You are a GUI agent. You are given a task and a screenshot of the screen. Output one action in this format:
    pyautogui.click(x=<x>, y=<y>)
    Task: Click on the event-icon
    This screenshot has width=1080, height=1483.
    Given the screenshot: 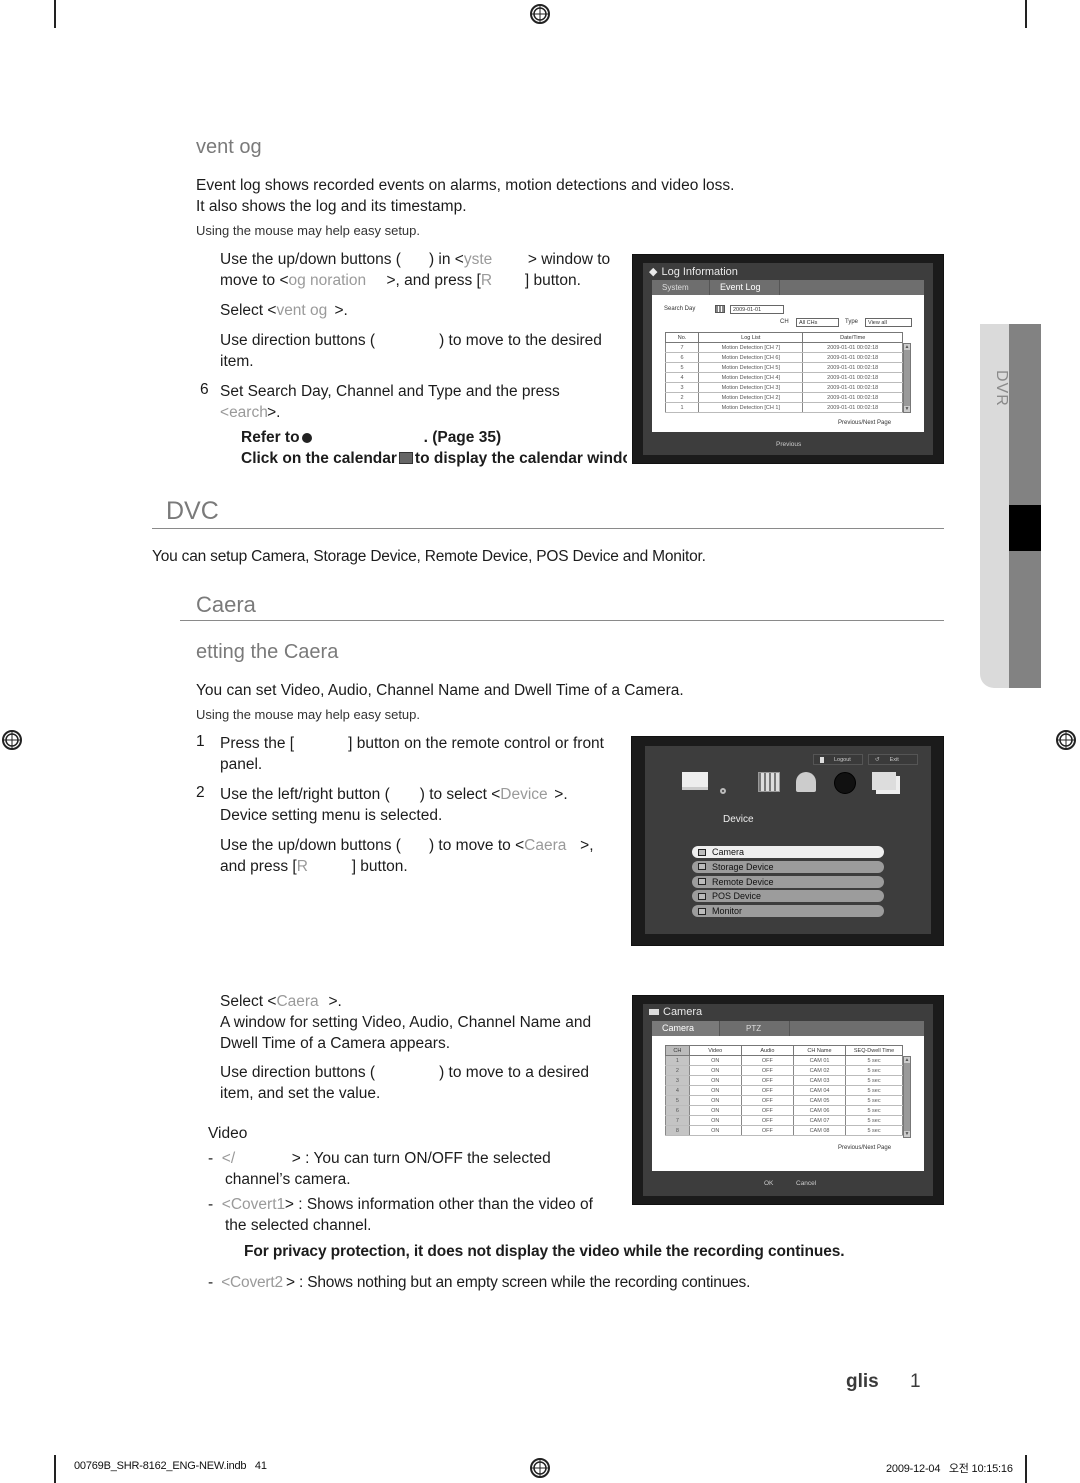 What is the action you would take?
    pyautogui.click(x=806, y=782)
    